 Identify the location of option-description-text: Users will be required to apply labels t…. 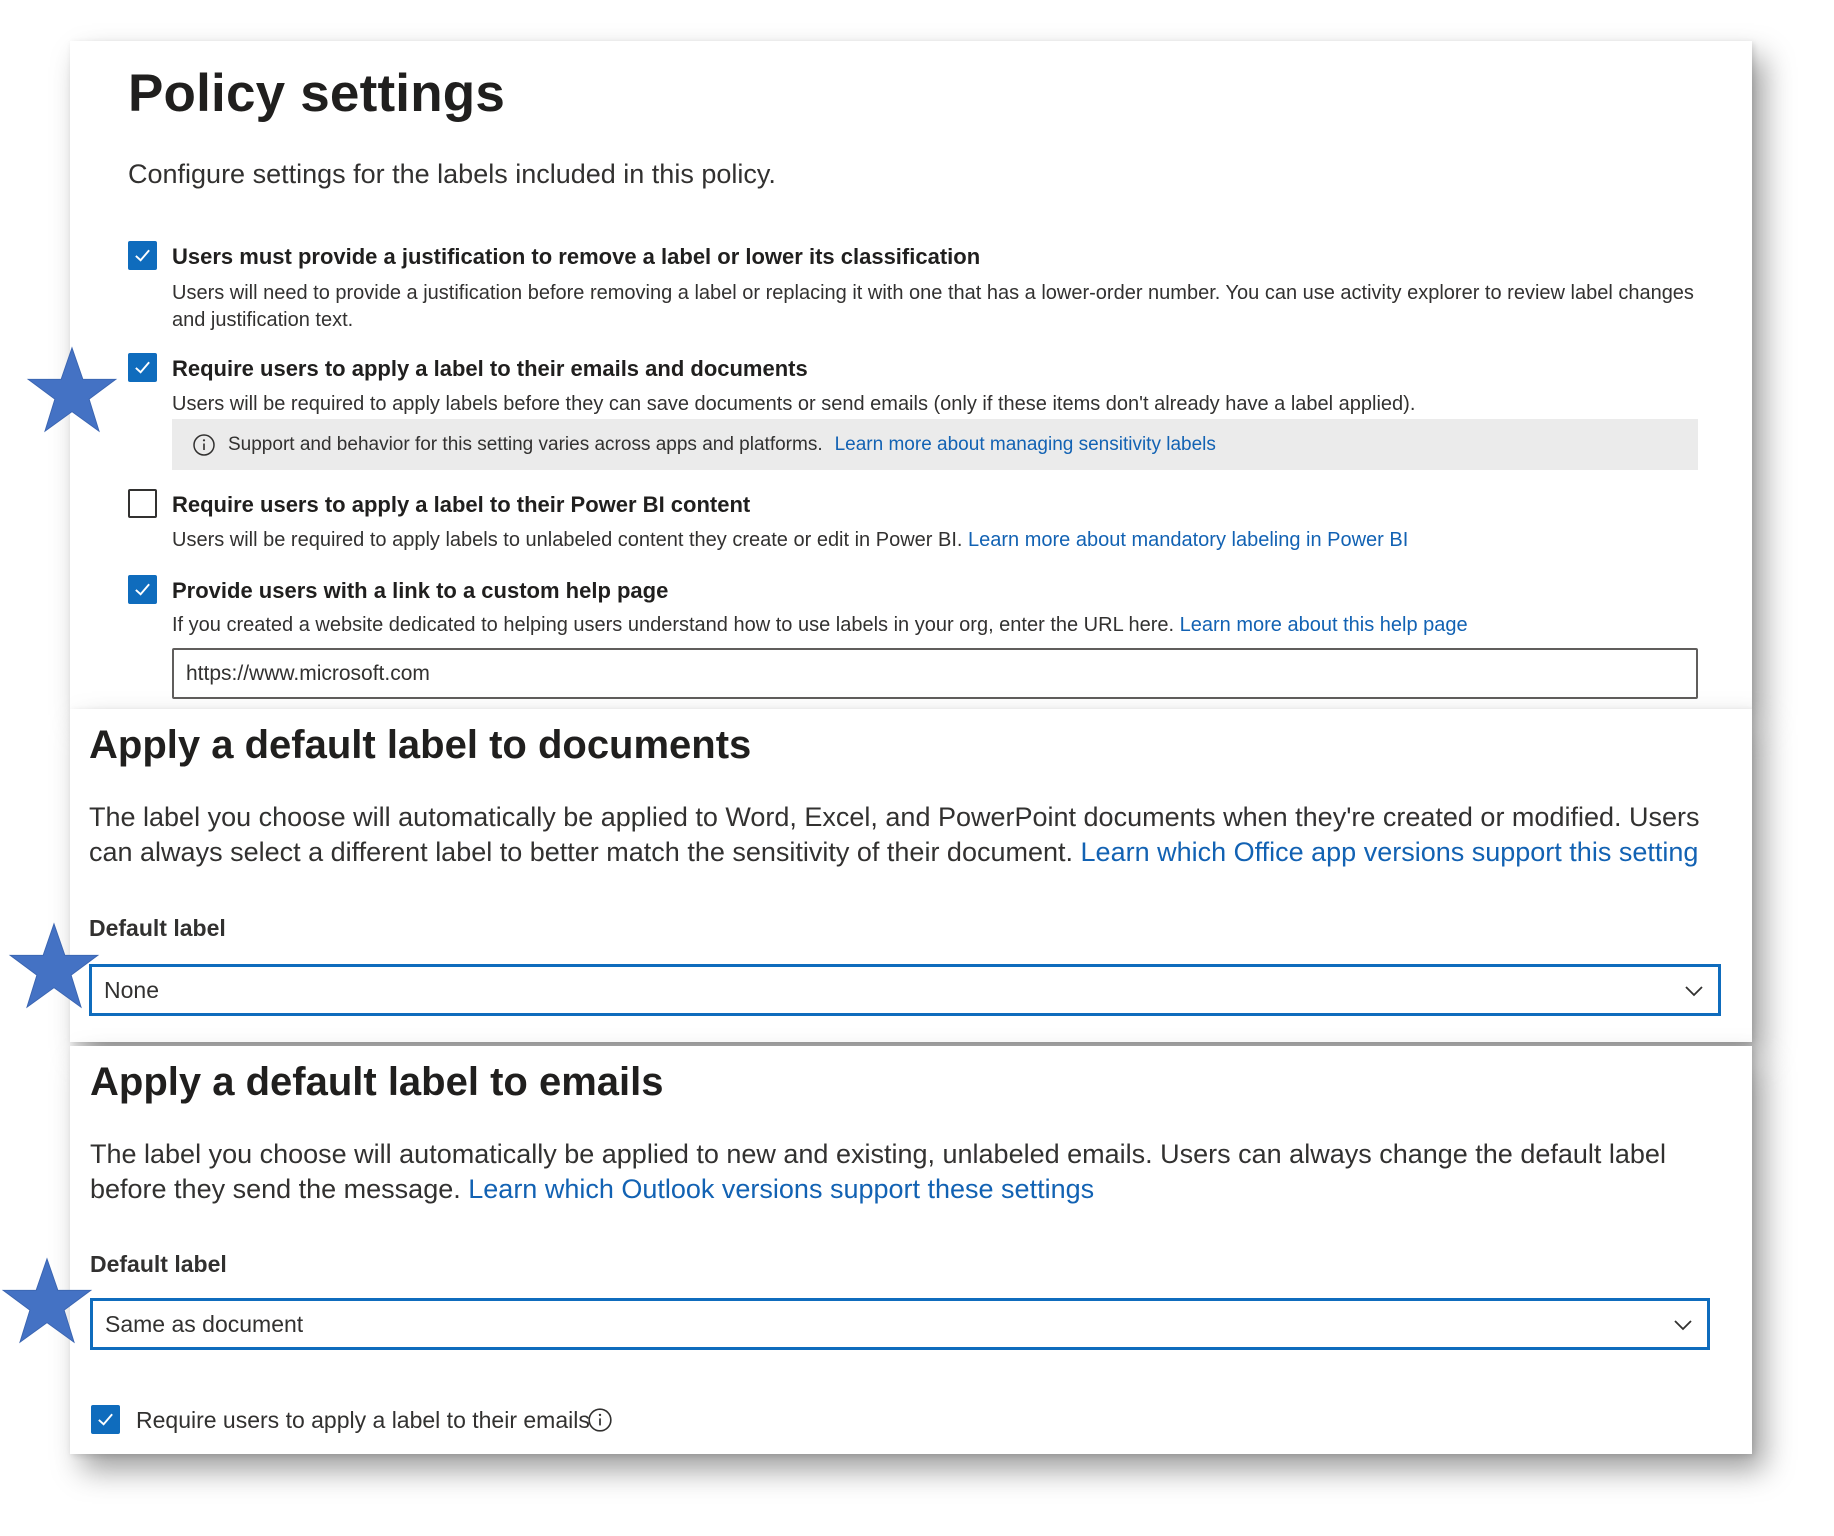
(567, 540).